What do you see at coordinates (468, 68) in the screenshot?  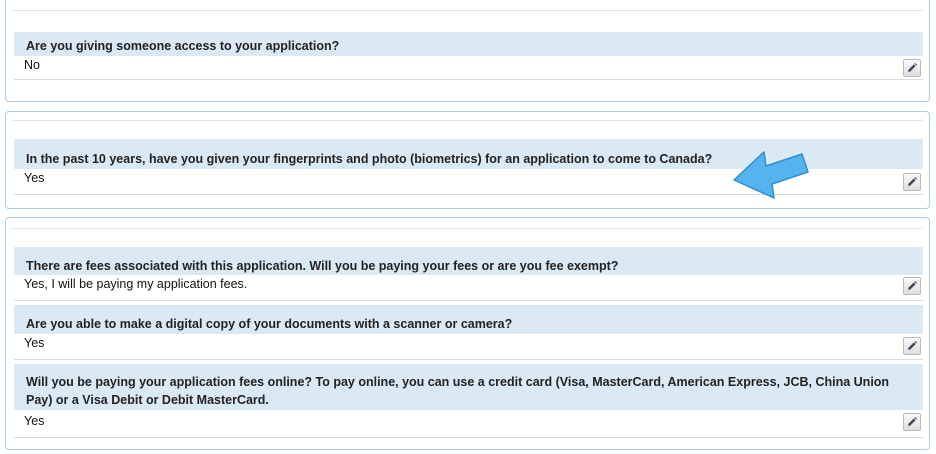 I see `answer-row: No` at bounding box center [468, 68].